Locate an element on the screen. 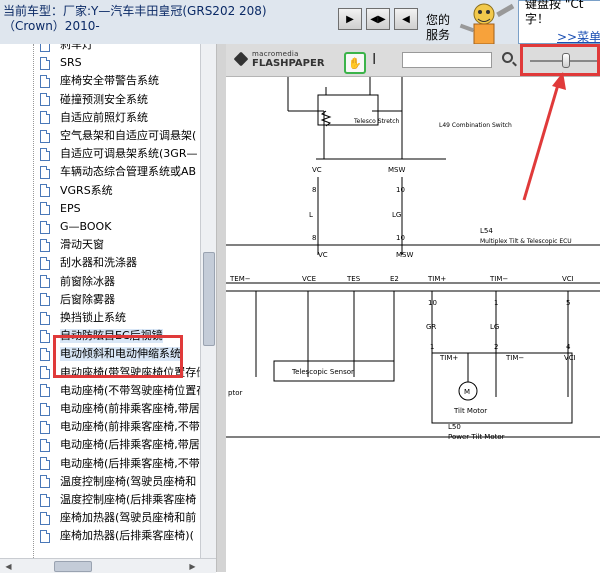 The height and width of the screenshot is (573, 600). tree-item-label: 刮水器和洗涤器 is located at coordinates (98, 263).